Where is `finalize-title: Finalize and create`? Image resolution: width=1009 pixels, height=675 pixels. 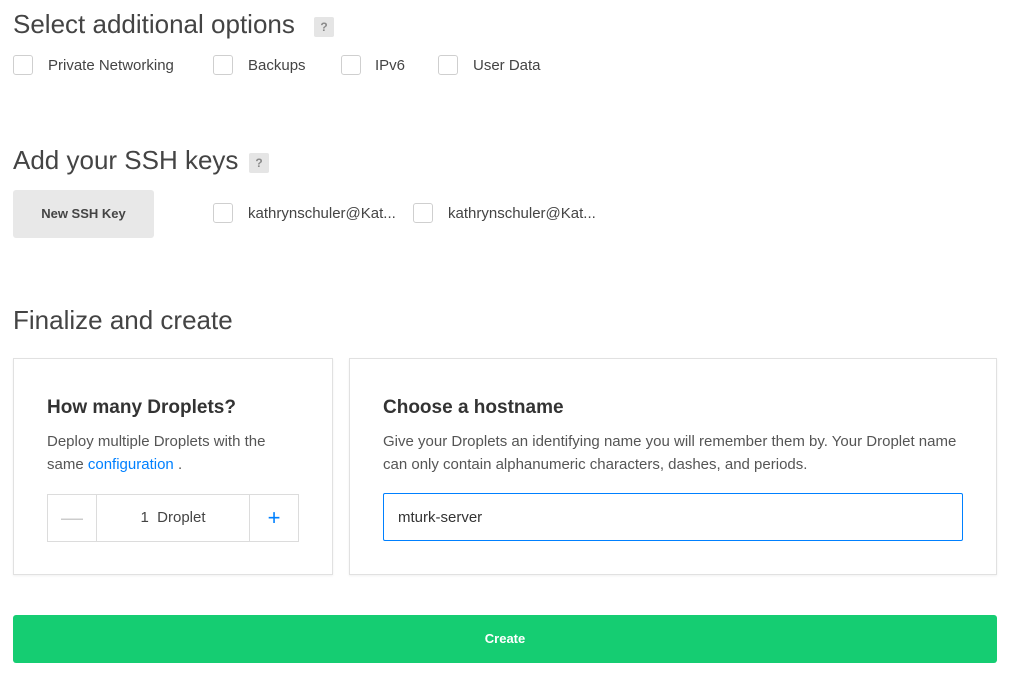
finalize-title: Finalize and create is located at coordinates (123, 320).